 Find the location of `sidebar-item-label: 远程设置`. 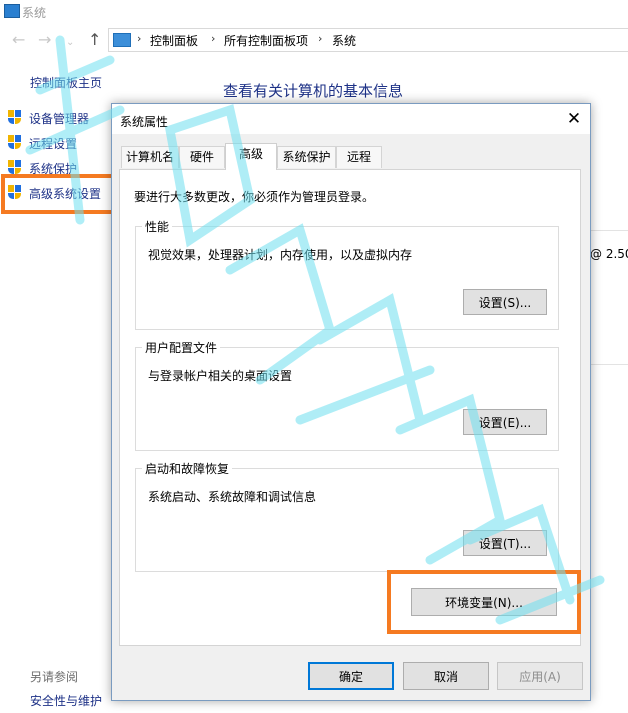

sidebar-item-label: 远程设置 is located at coordinates (53, 144).